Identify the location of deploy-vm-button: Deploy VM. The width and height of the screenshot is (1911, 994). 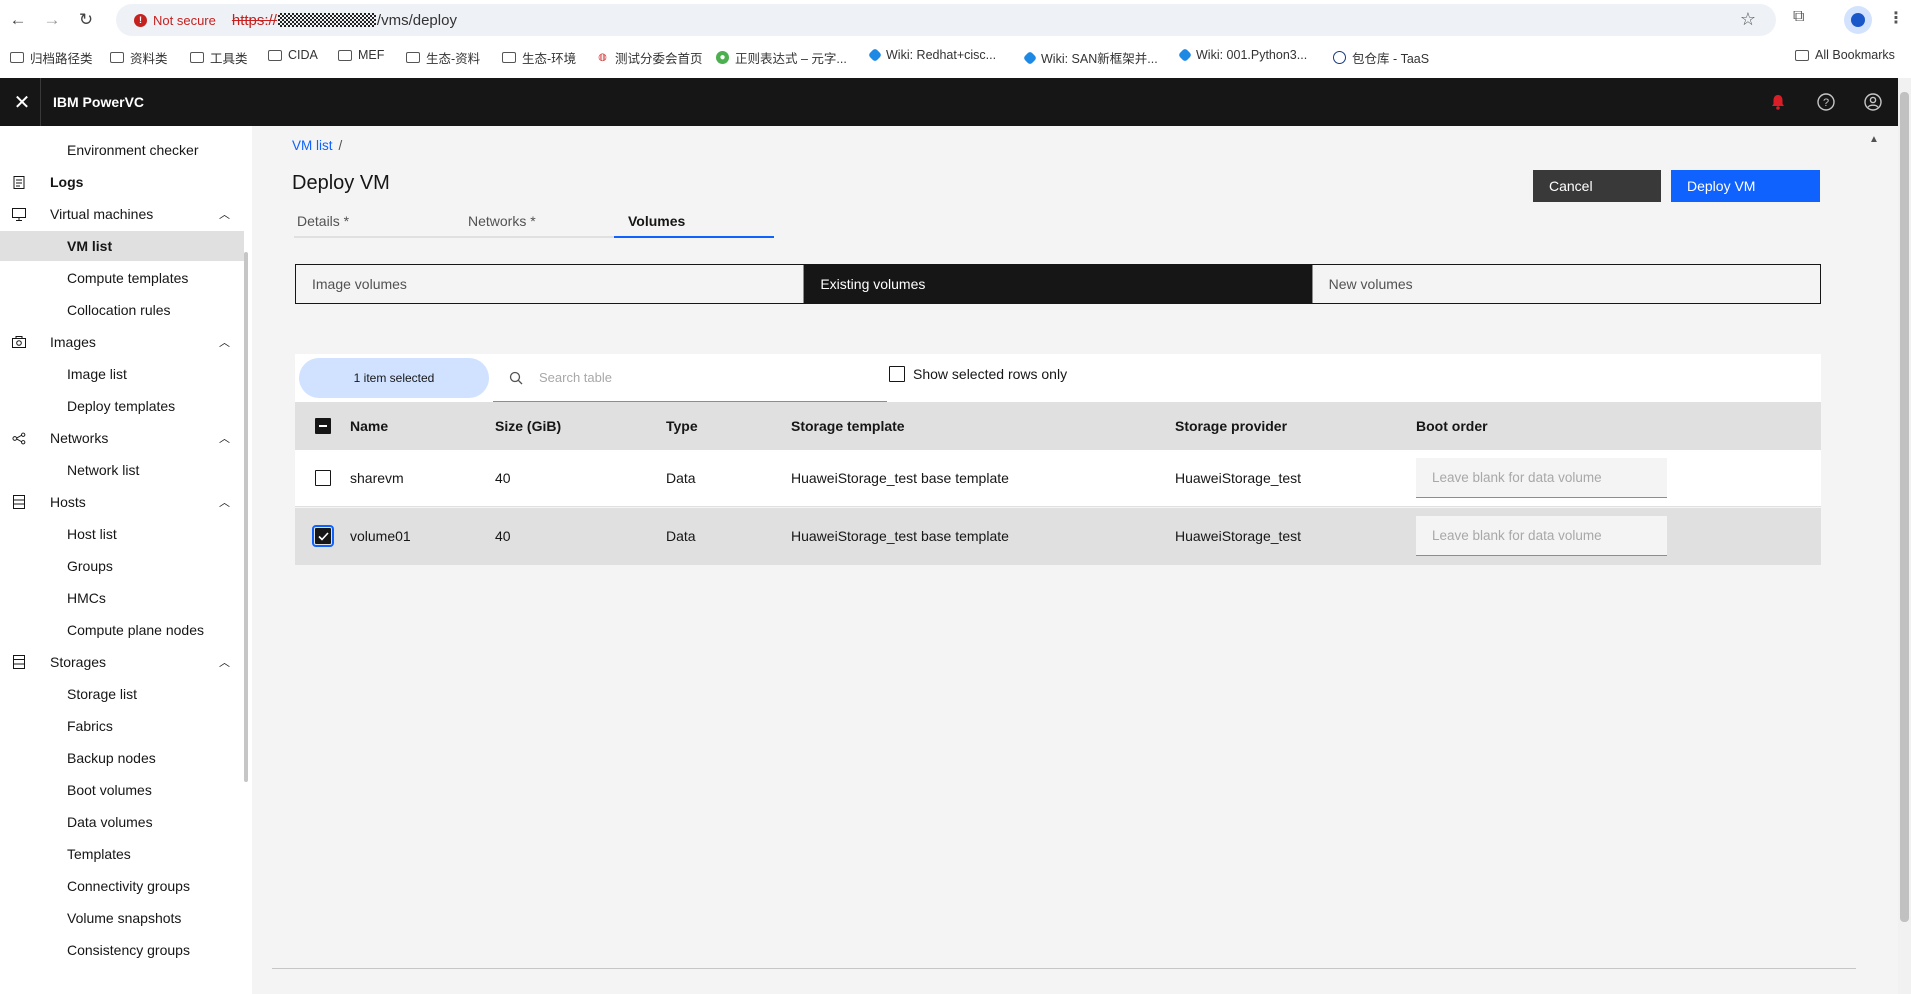
(1745, 186).